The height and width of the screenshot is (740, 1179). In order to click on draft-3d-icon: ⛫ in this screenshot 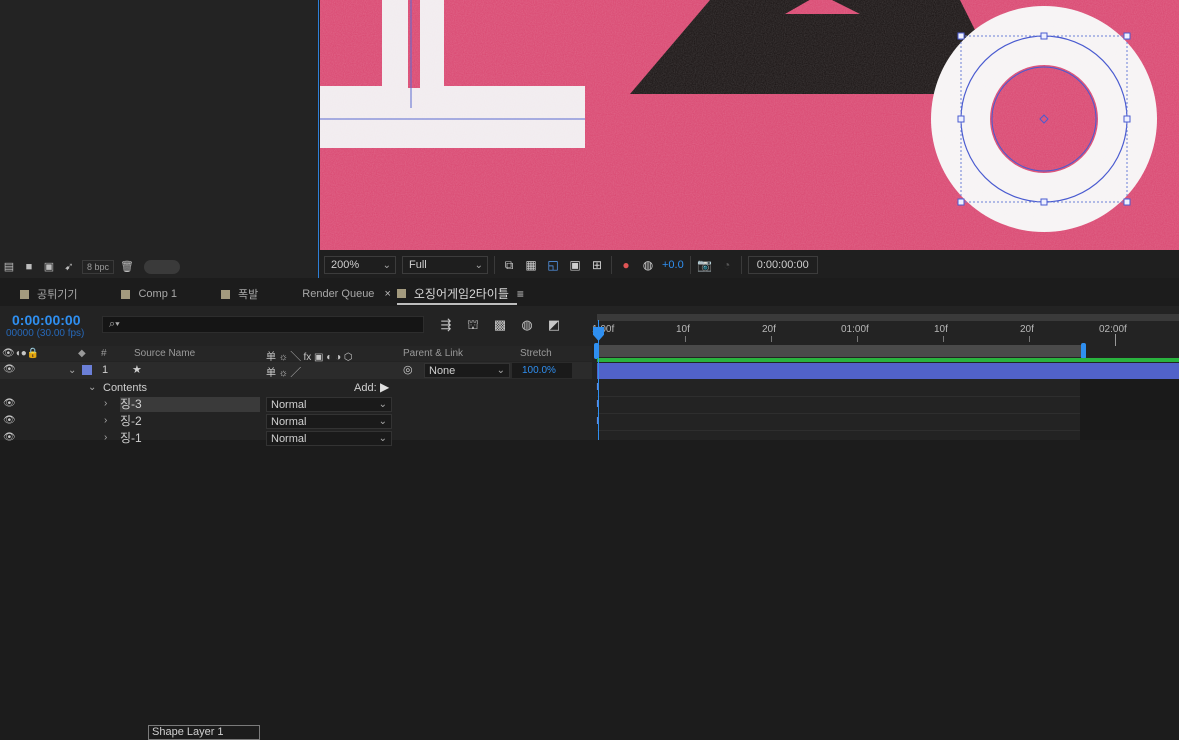, I will do `click(473, 325)`.